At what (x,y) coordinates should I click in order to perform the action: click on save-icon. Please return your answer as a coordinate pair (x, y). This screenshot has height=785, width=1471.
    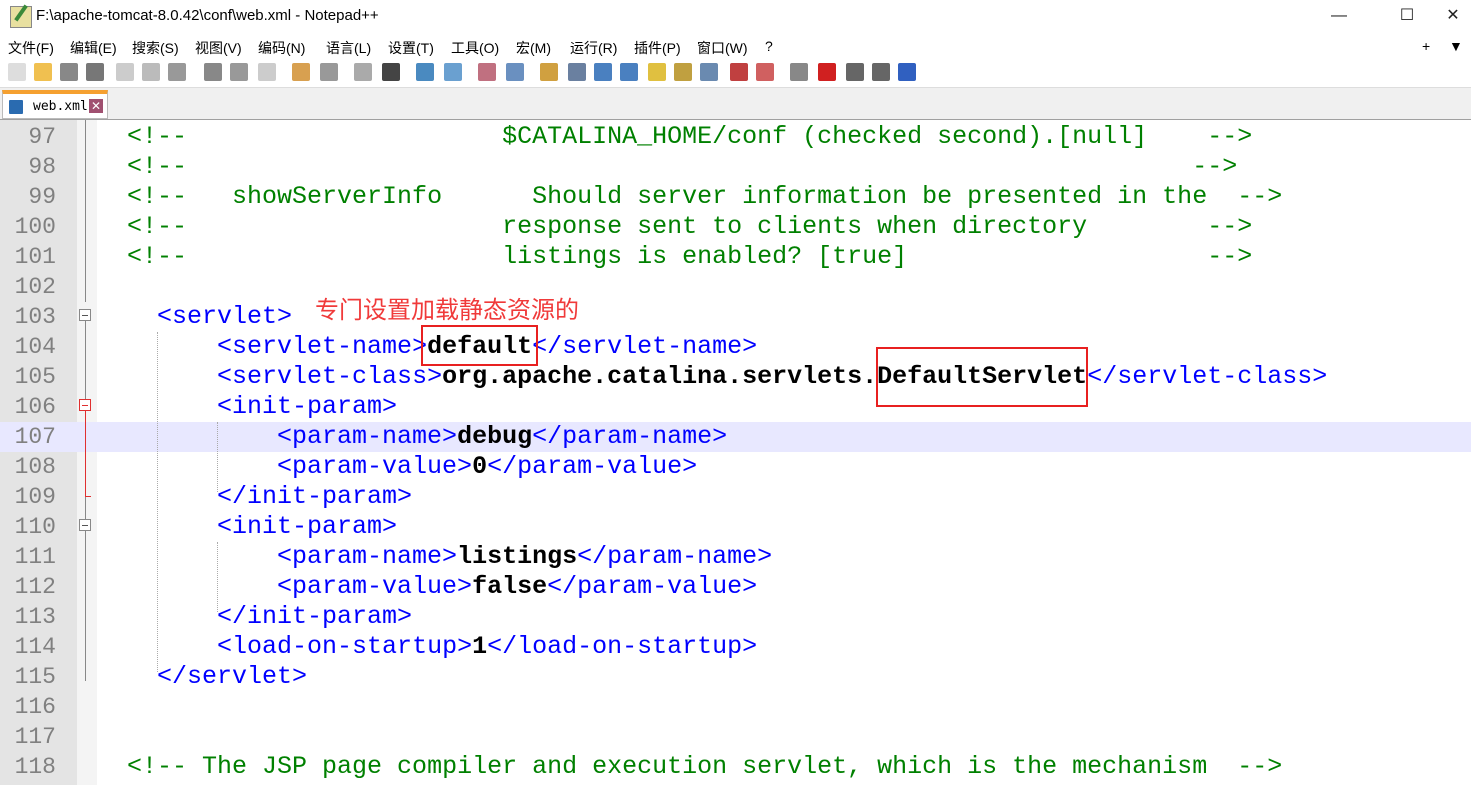
    Looking at the image, I should click on (16, 107).